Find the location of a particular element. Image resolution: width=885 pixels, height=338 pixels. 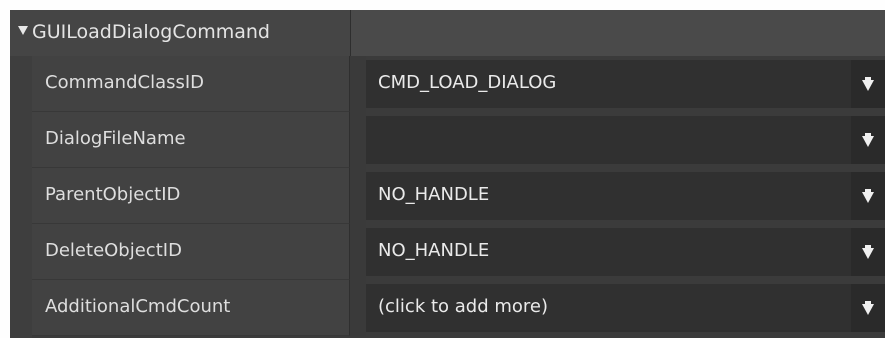

property-name: ParentObjectID is located at coordinates (113, 194).